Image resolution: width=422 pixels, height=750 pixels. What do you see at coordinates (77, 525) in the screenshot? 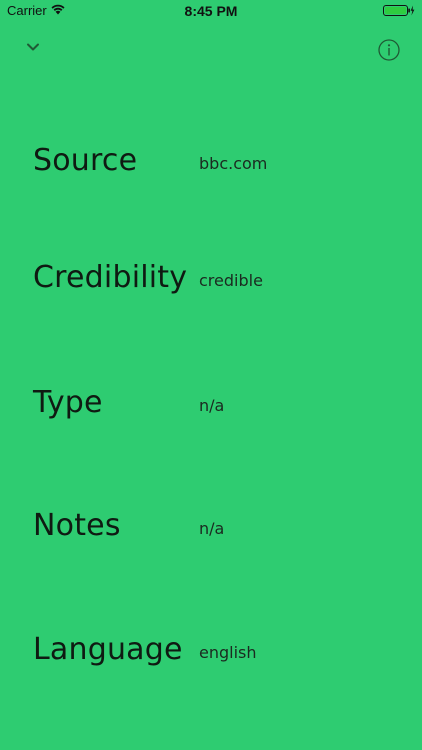
I see `notes-label: Notes` at bounding box center [77, 525].